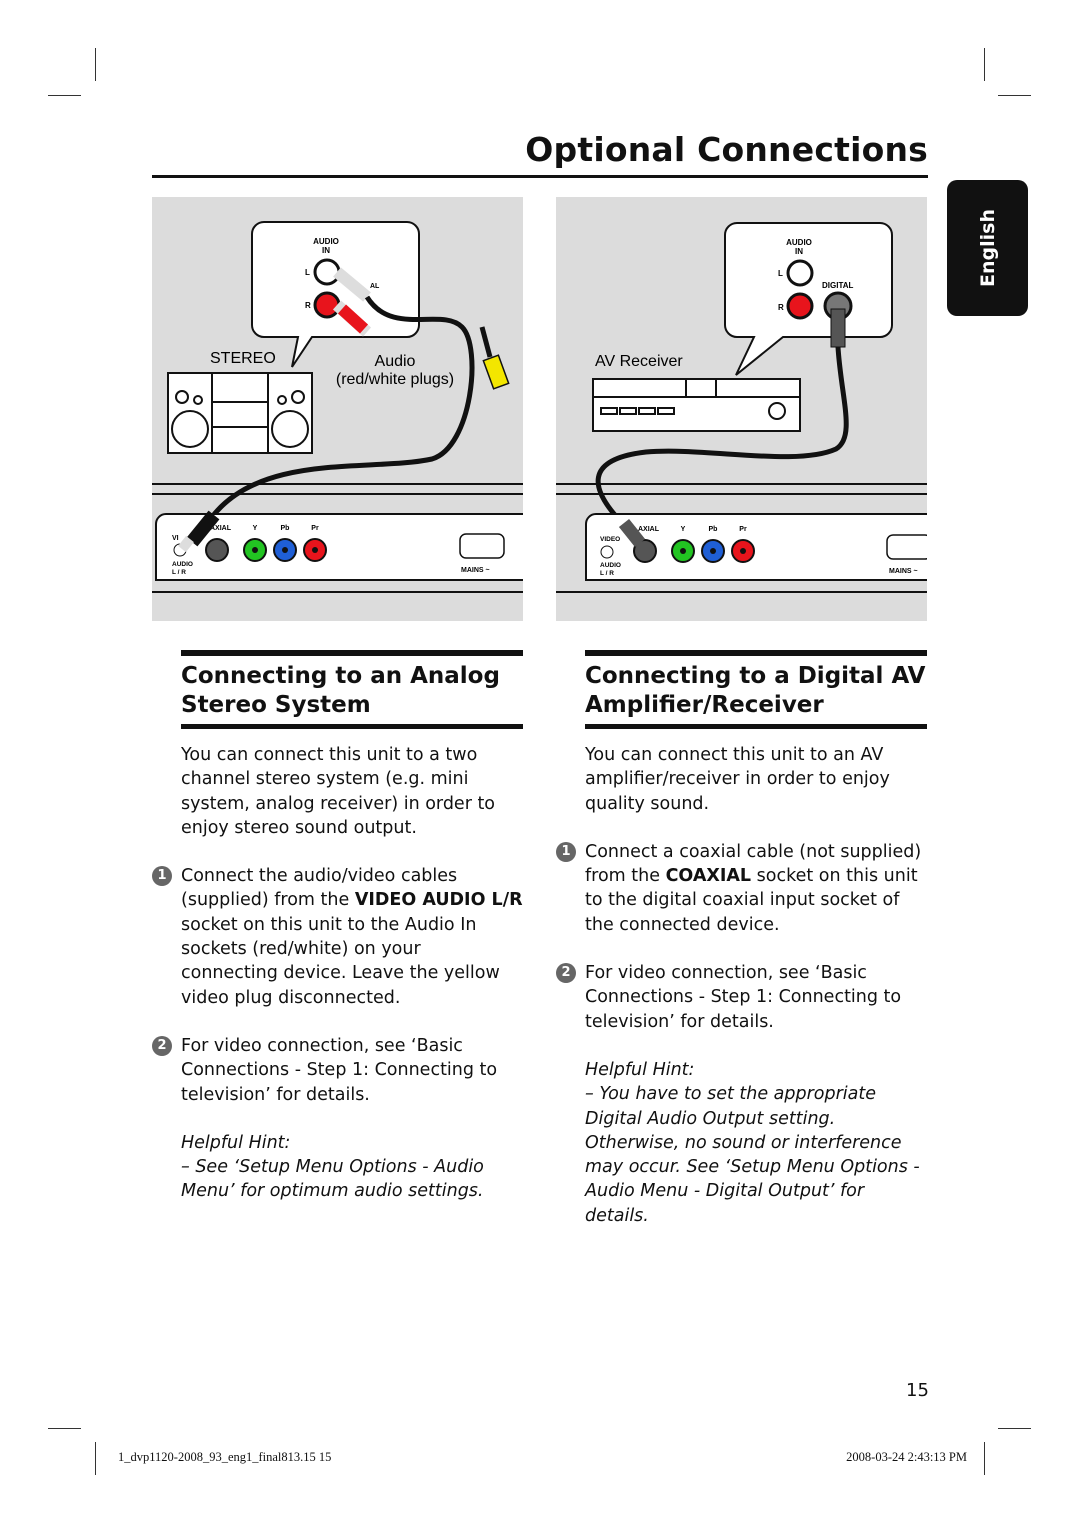 The width and height of the screenshot is (1080, 1524). What do you see at coordinates (696, 405) in the screenshot?
I see `av-receiver-icon` at bounding box center [696, 405].